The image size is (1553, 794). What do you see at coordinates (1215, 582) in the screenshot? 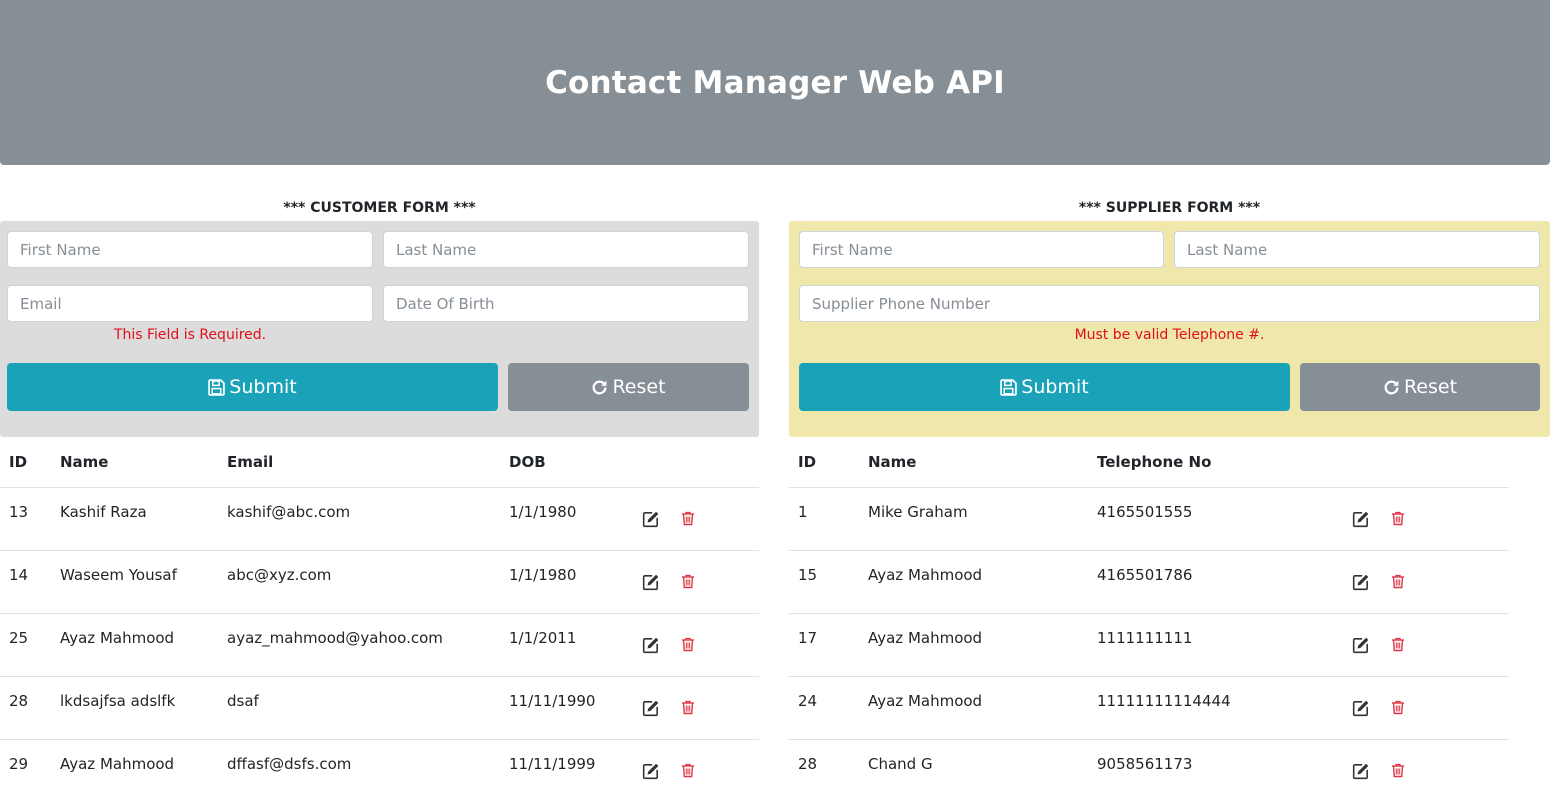
I see `cell-telephone: 4165501786` at bounding box center [1215, 582].